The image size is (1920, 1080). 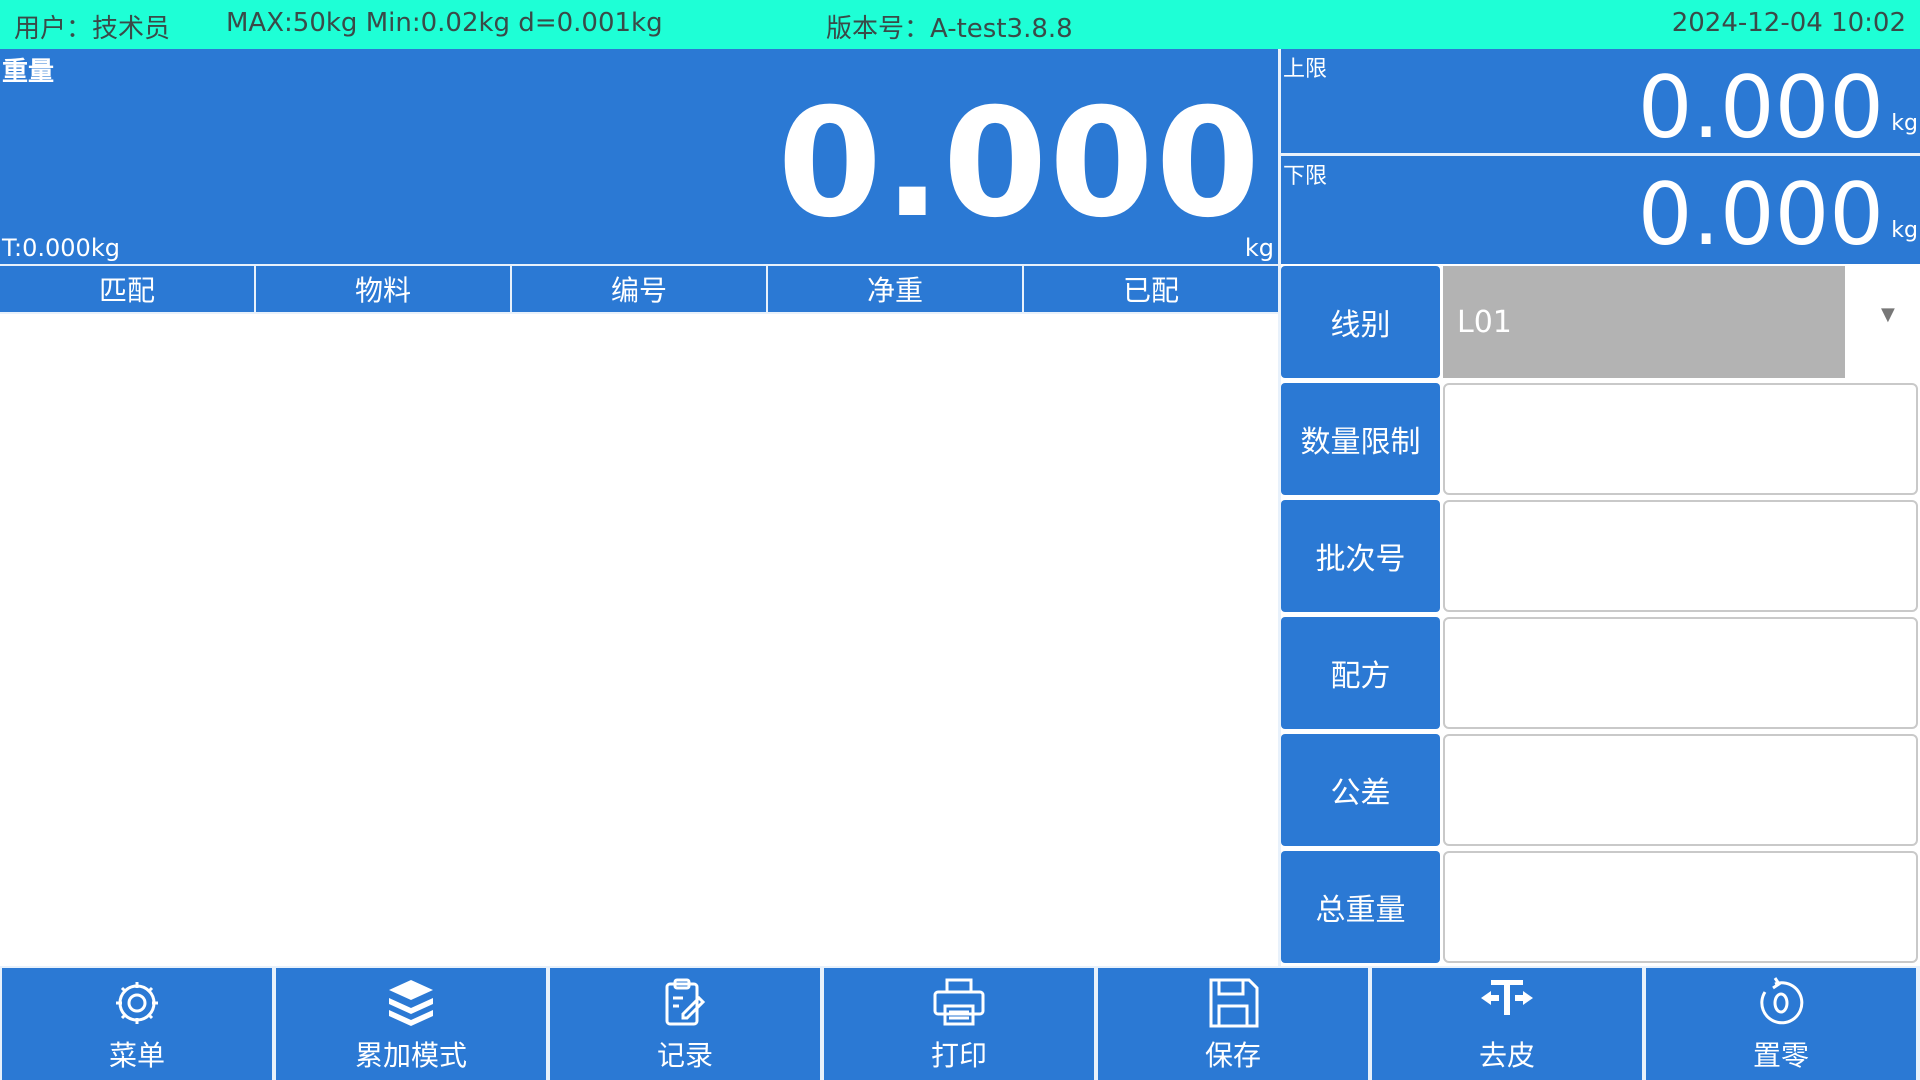 What do you see at coordinates (61, 248) in the screenshot?
I see `tare-value: T:0.000kg` at bounding box center [61, 248].